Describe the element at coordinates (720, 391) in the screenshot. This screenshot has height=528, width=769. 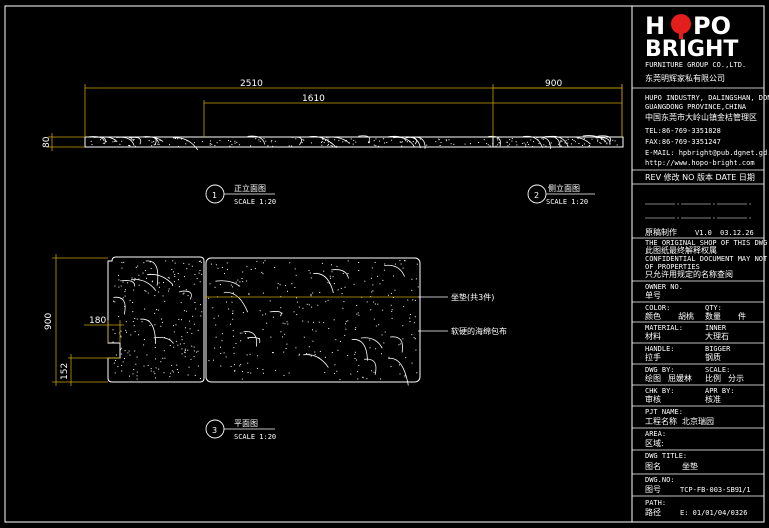
I see `apr-by-label: APR BY:` at that location.